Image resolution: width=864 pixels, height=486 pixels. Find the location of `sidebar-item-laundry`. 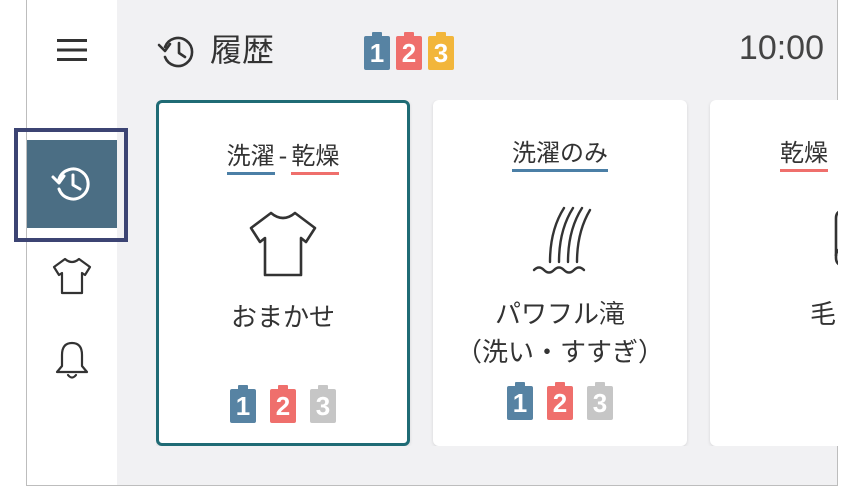

sidebar-item-laundry is located at coordinates (72, 276).